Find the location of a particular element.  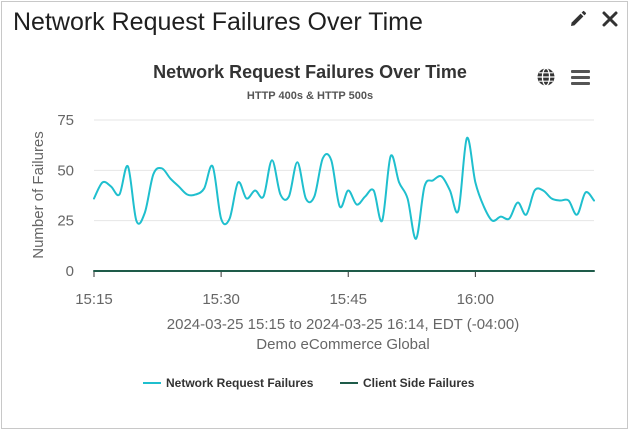

chart-subtitle: HTTP 400s & HTTP 500s is located at coordinates (310, 96).